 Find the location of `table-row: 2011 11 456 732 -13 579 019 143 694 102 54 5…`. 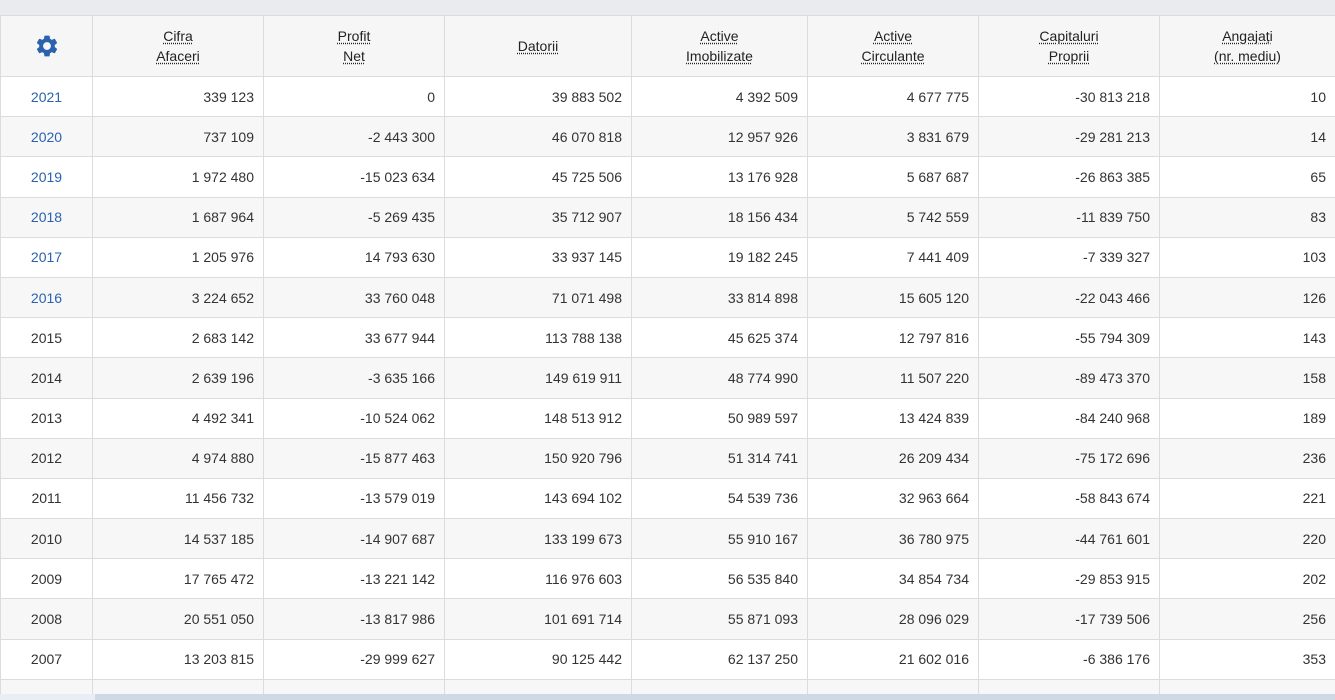

table-row: 2011 11 456 732 -13 579 019 143 694 102 54 5… is located at coordinates (667, 498).